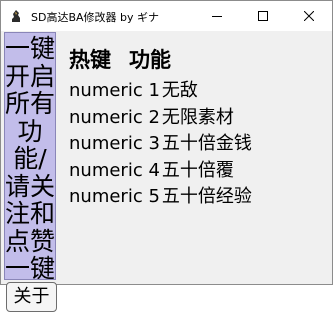 The width and height of the screenshot is (333, 312). What do you see at coordinates (197, 117) in the screenshot?
I see `hotkey-function: 无限素材` at bounding box center [197, 117].